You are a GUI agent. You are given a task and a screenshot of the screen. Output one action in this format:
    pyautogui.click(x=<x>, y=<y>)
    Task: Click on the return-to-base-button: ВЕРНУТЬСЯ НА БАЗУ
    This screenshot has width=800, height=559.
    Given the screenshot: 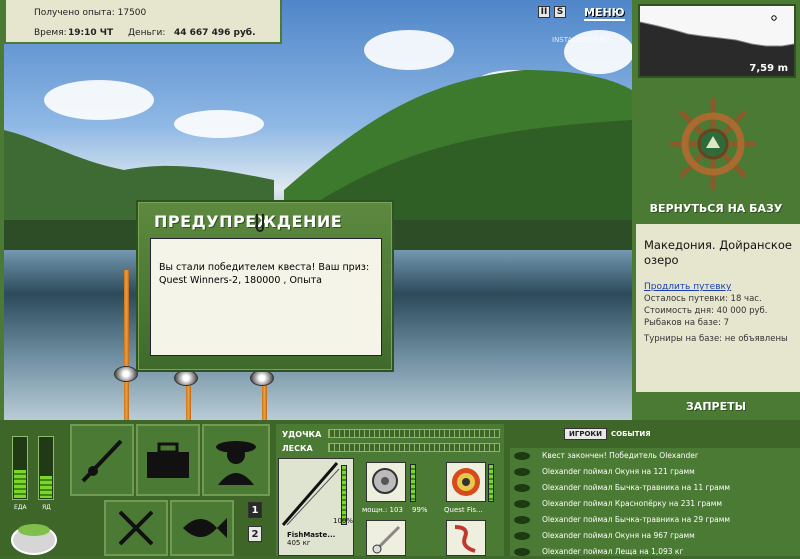 What is the action you would take?
    pyautogui.click(x=716, y=208)
    